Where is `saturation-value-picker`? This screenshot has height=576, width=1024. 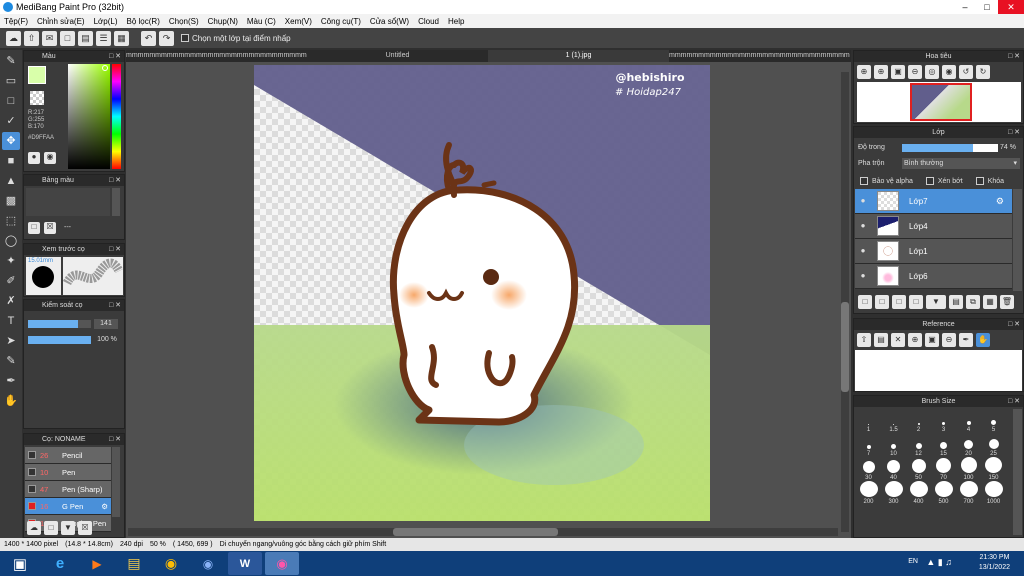 saturation-value-picker is located at coordinates (89, 116).